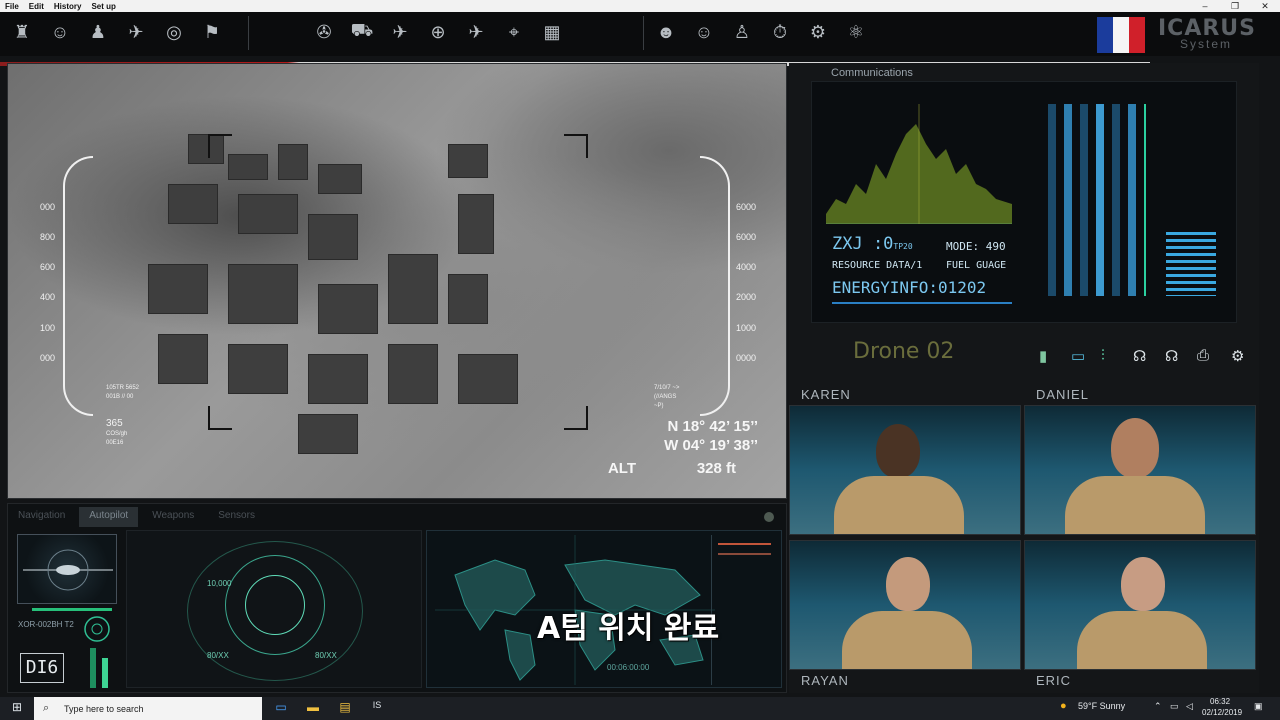 This screenshot has width=1280, height=720. I want to click on instrument-tabs: Navigation Autopilot Weapons Sensors, so click(136, 517).